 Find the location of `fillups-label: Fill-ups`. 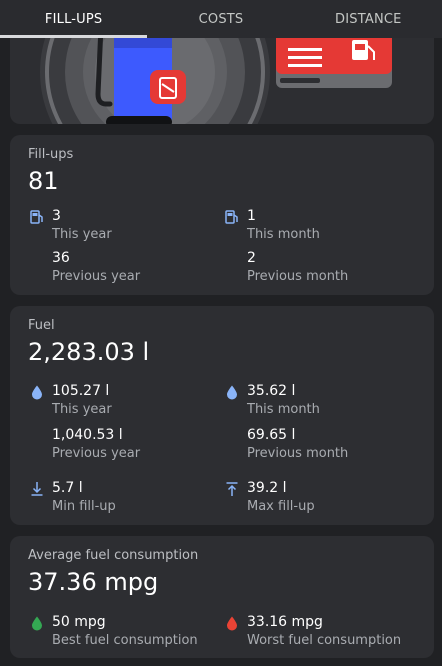

fillups-label: Fill-ups is located at coordinates (51, 154).